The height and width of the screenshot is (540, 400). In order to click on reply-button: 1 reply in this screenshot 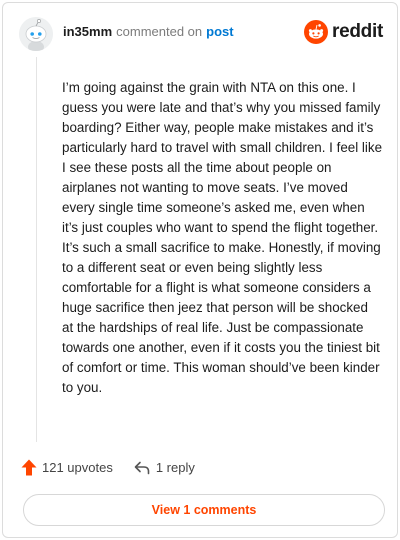, I will do `click(164, 467)`.